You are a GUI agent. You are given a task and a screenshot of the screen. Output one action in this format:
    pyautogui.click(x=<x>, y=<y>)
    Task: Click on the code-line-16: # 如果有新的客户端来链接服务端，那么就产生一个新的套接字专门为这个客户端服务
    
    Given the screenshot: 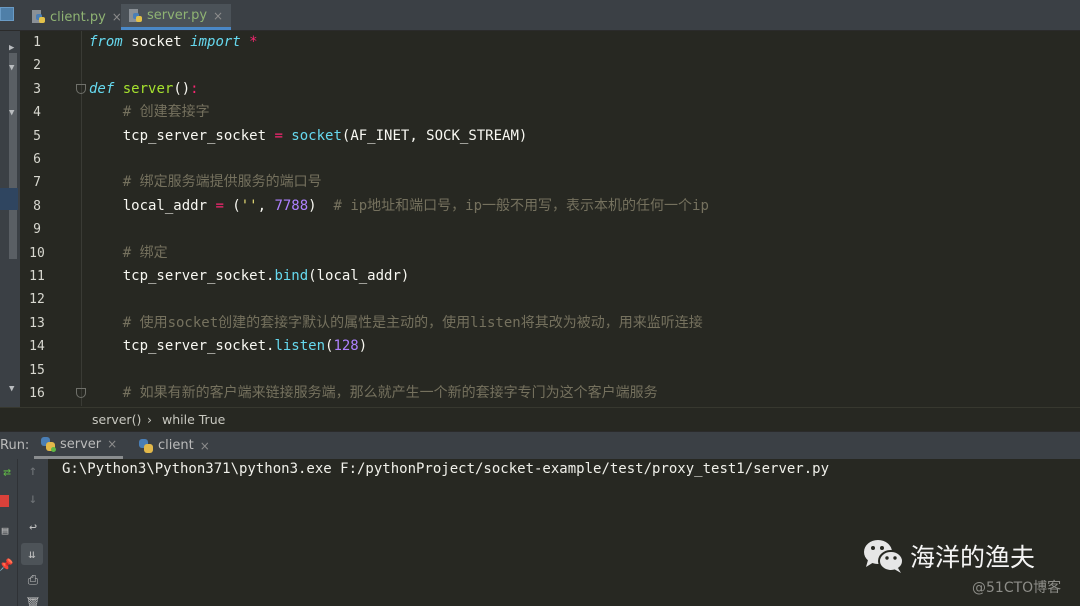 What is the action you would take?
    pyautogui.click(x=373, y=393)
    